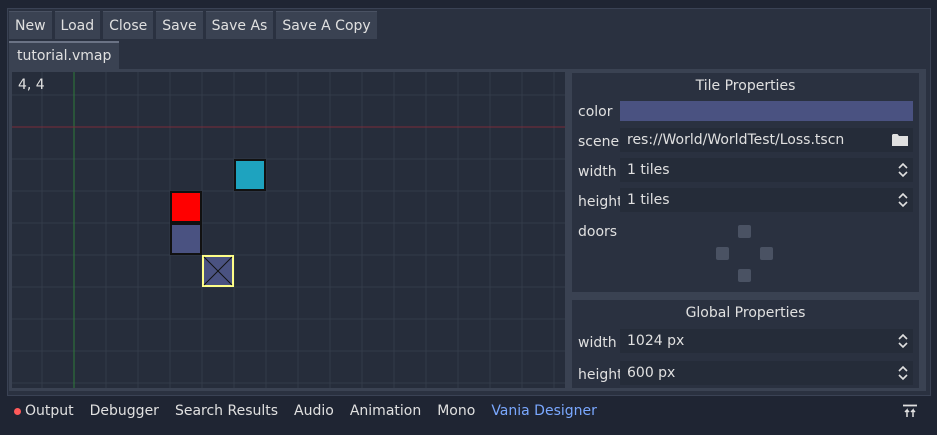 This screenshot has width=937, height=435. Describe the element at coordinates (744, 231) in the screenshot. I see `door-toggle-top` at that location.